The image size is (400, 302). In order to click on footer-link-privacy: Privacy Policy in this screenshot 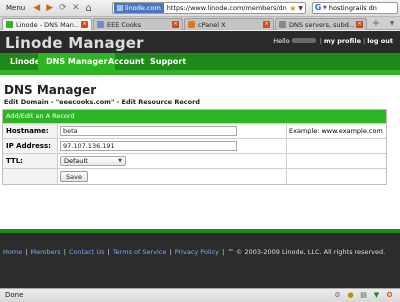, I will do `click(197, 252)`.